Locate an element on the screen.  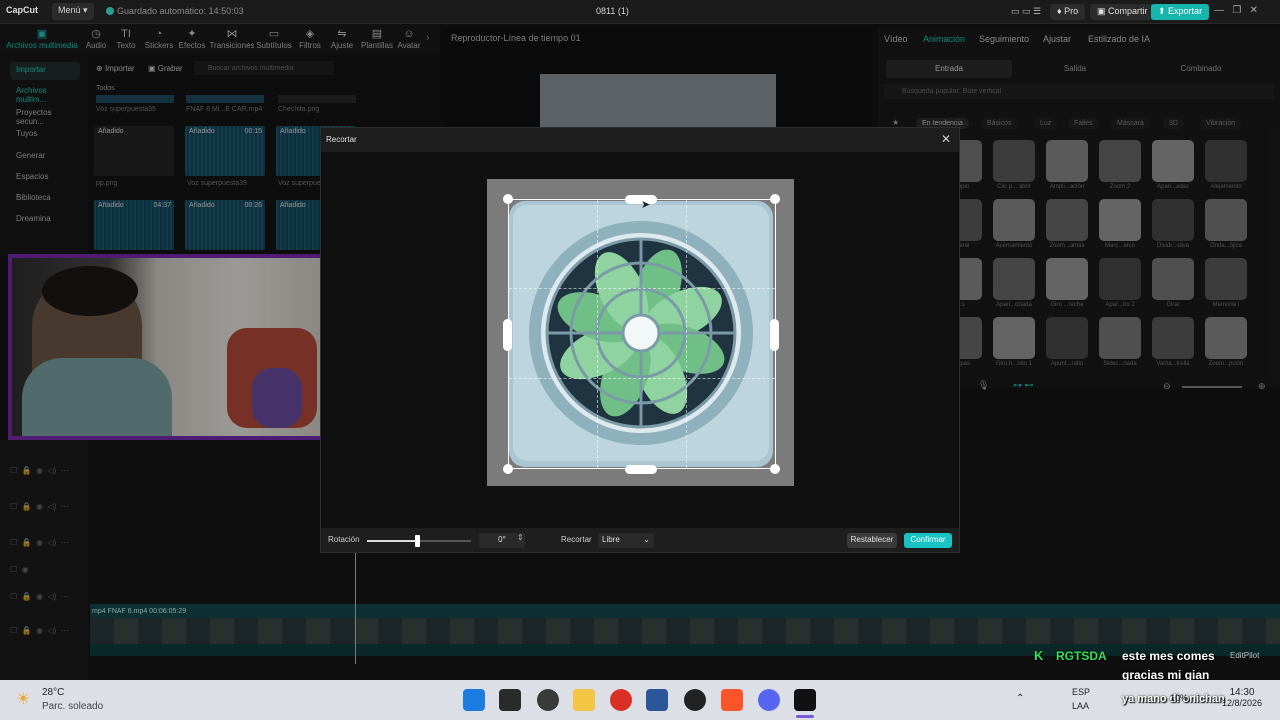
crop-ratio-value: Libre is located at coordinates (611, 539).